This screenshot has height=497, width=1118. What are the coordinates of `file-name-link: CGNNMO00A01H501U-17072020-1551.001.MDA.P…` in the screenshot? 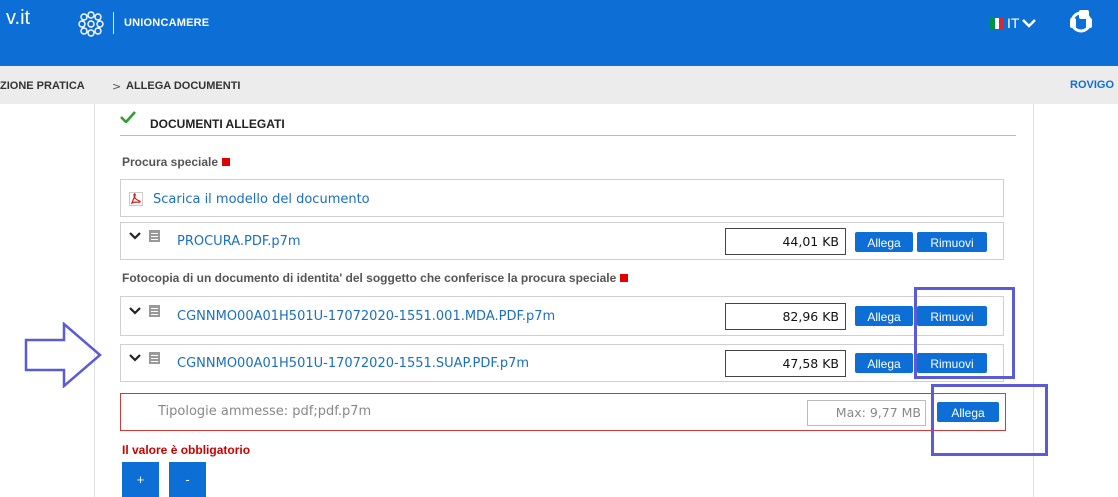 It's located at (366, 316).